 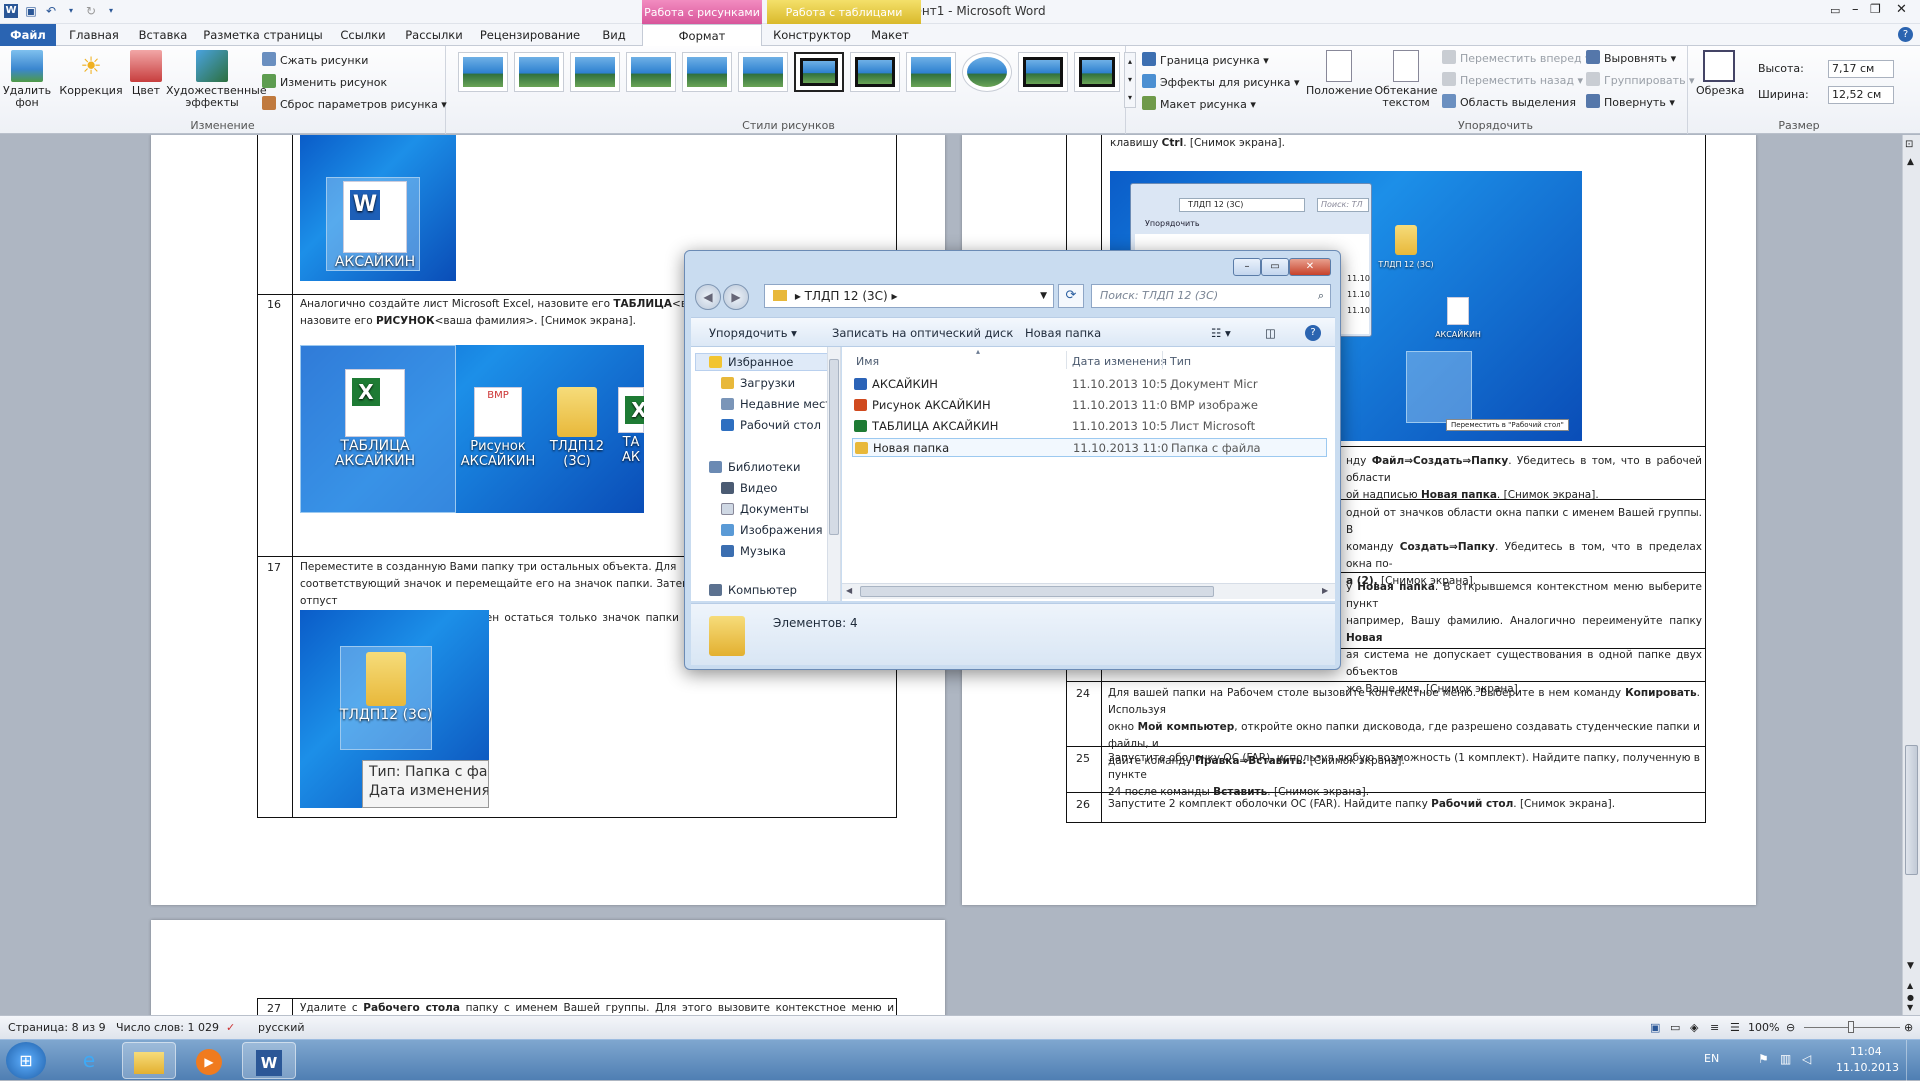 I want to click on hscroll-thumb, so click(x=1037, y=591).